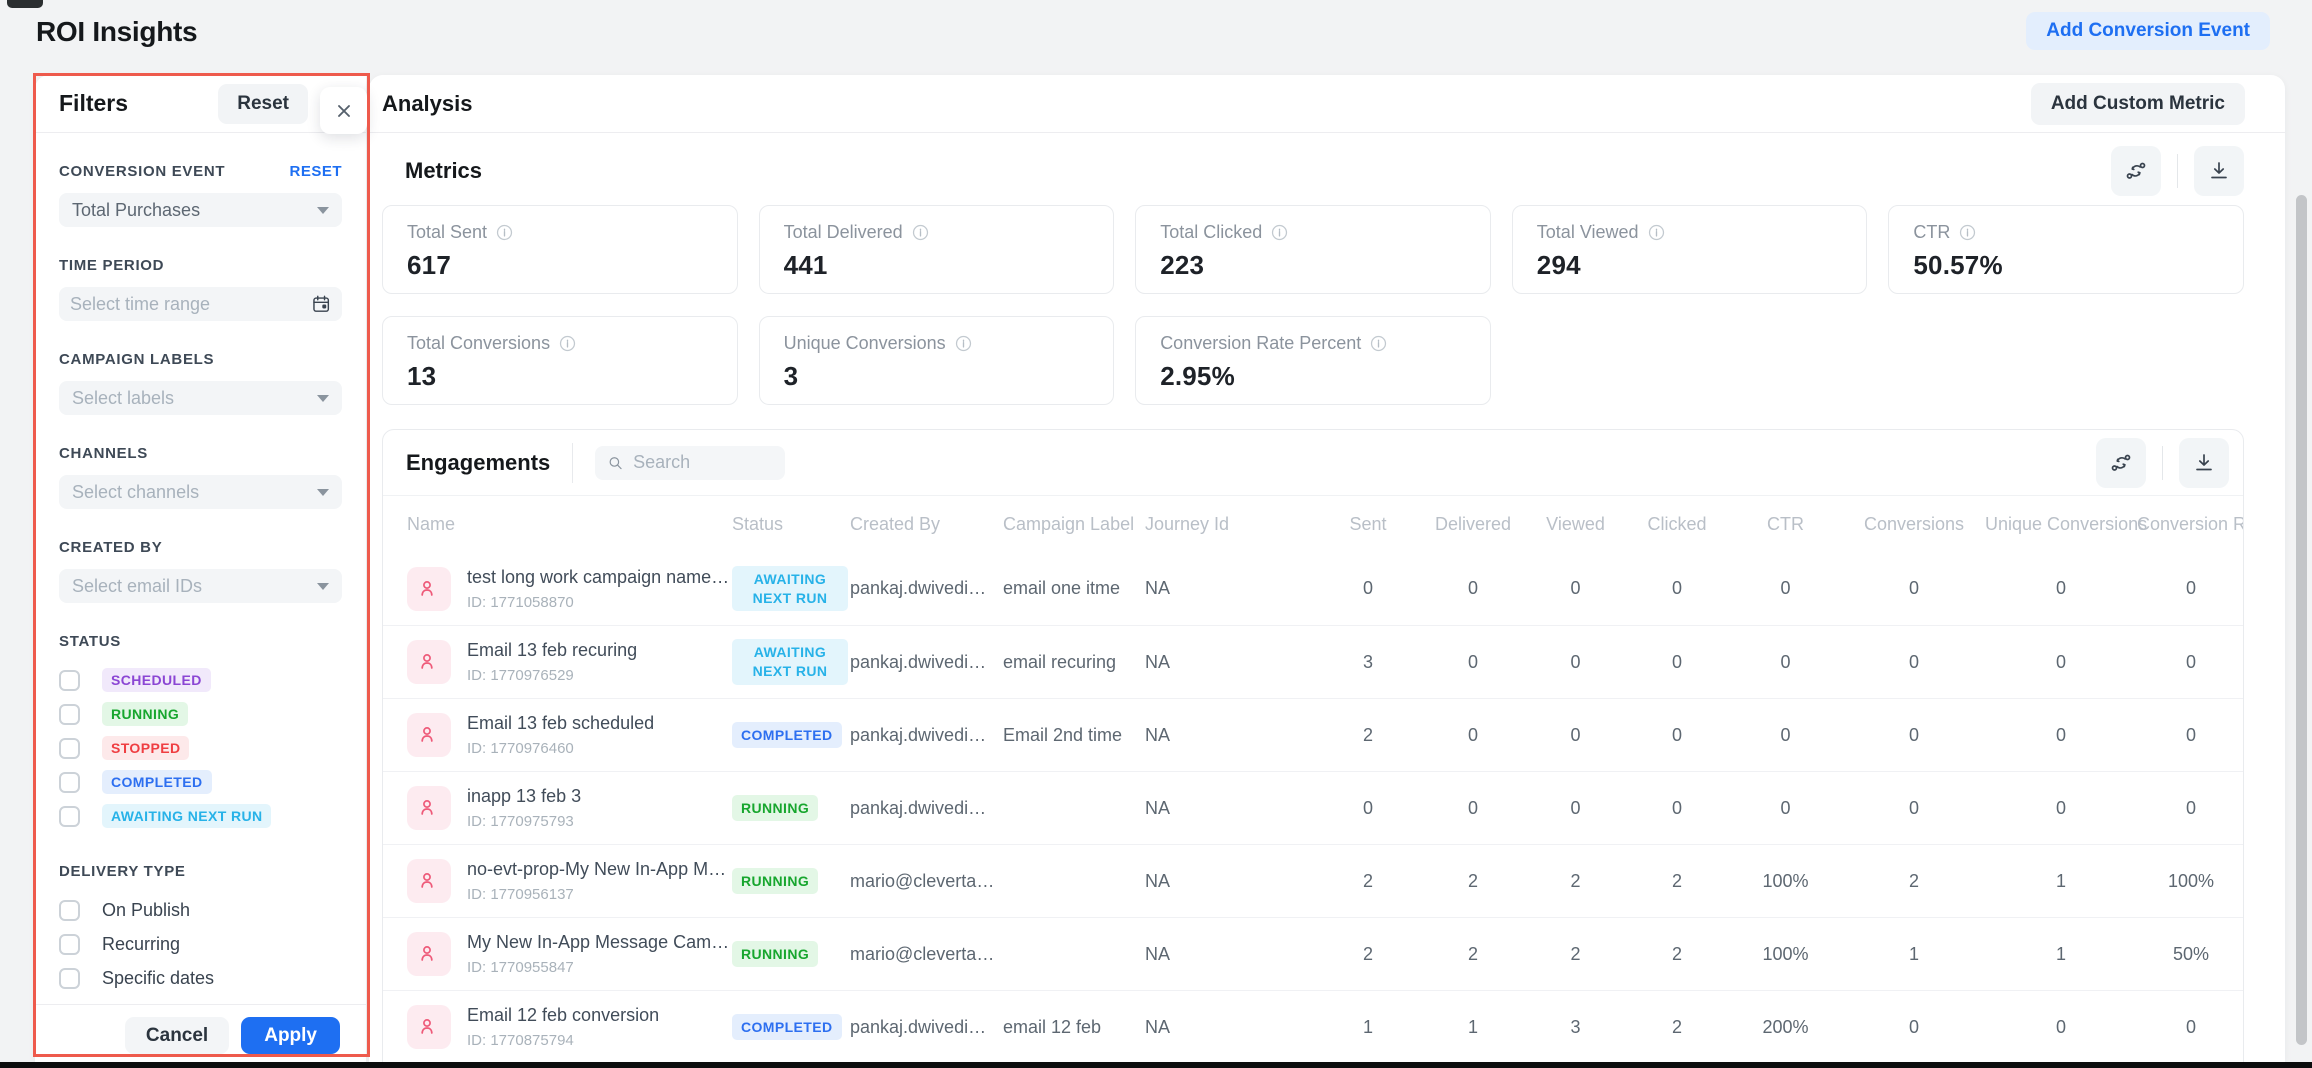  What do you see at coordinates (478, 462) in the screenshot?
I see `engagements-title: Engagements` at bounding box center [478, 462].